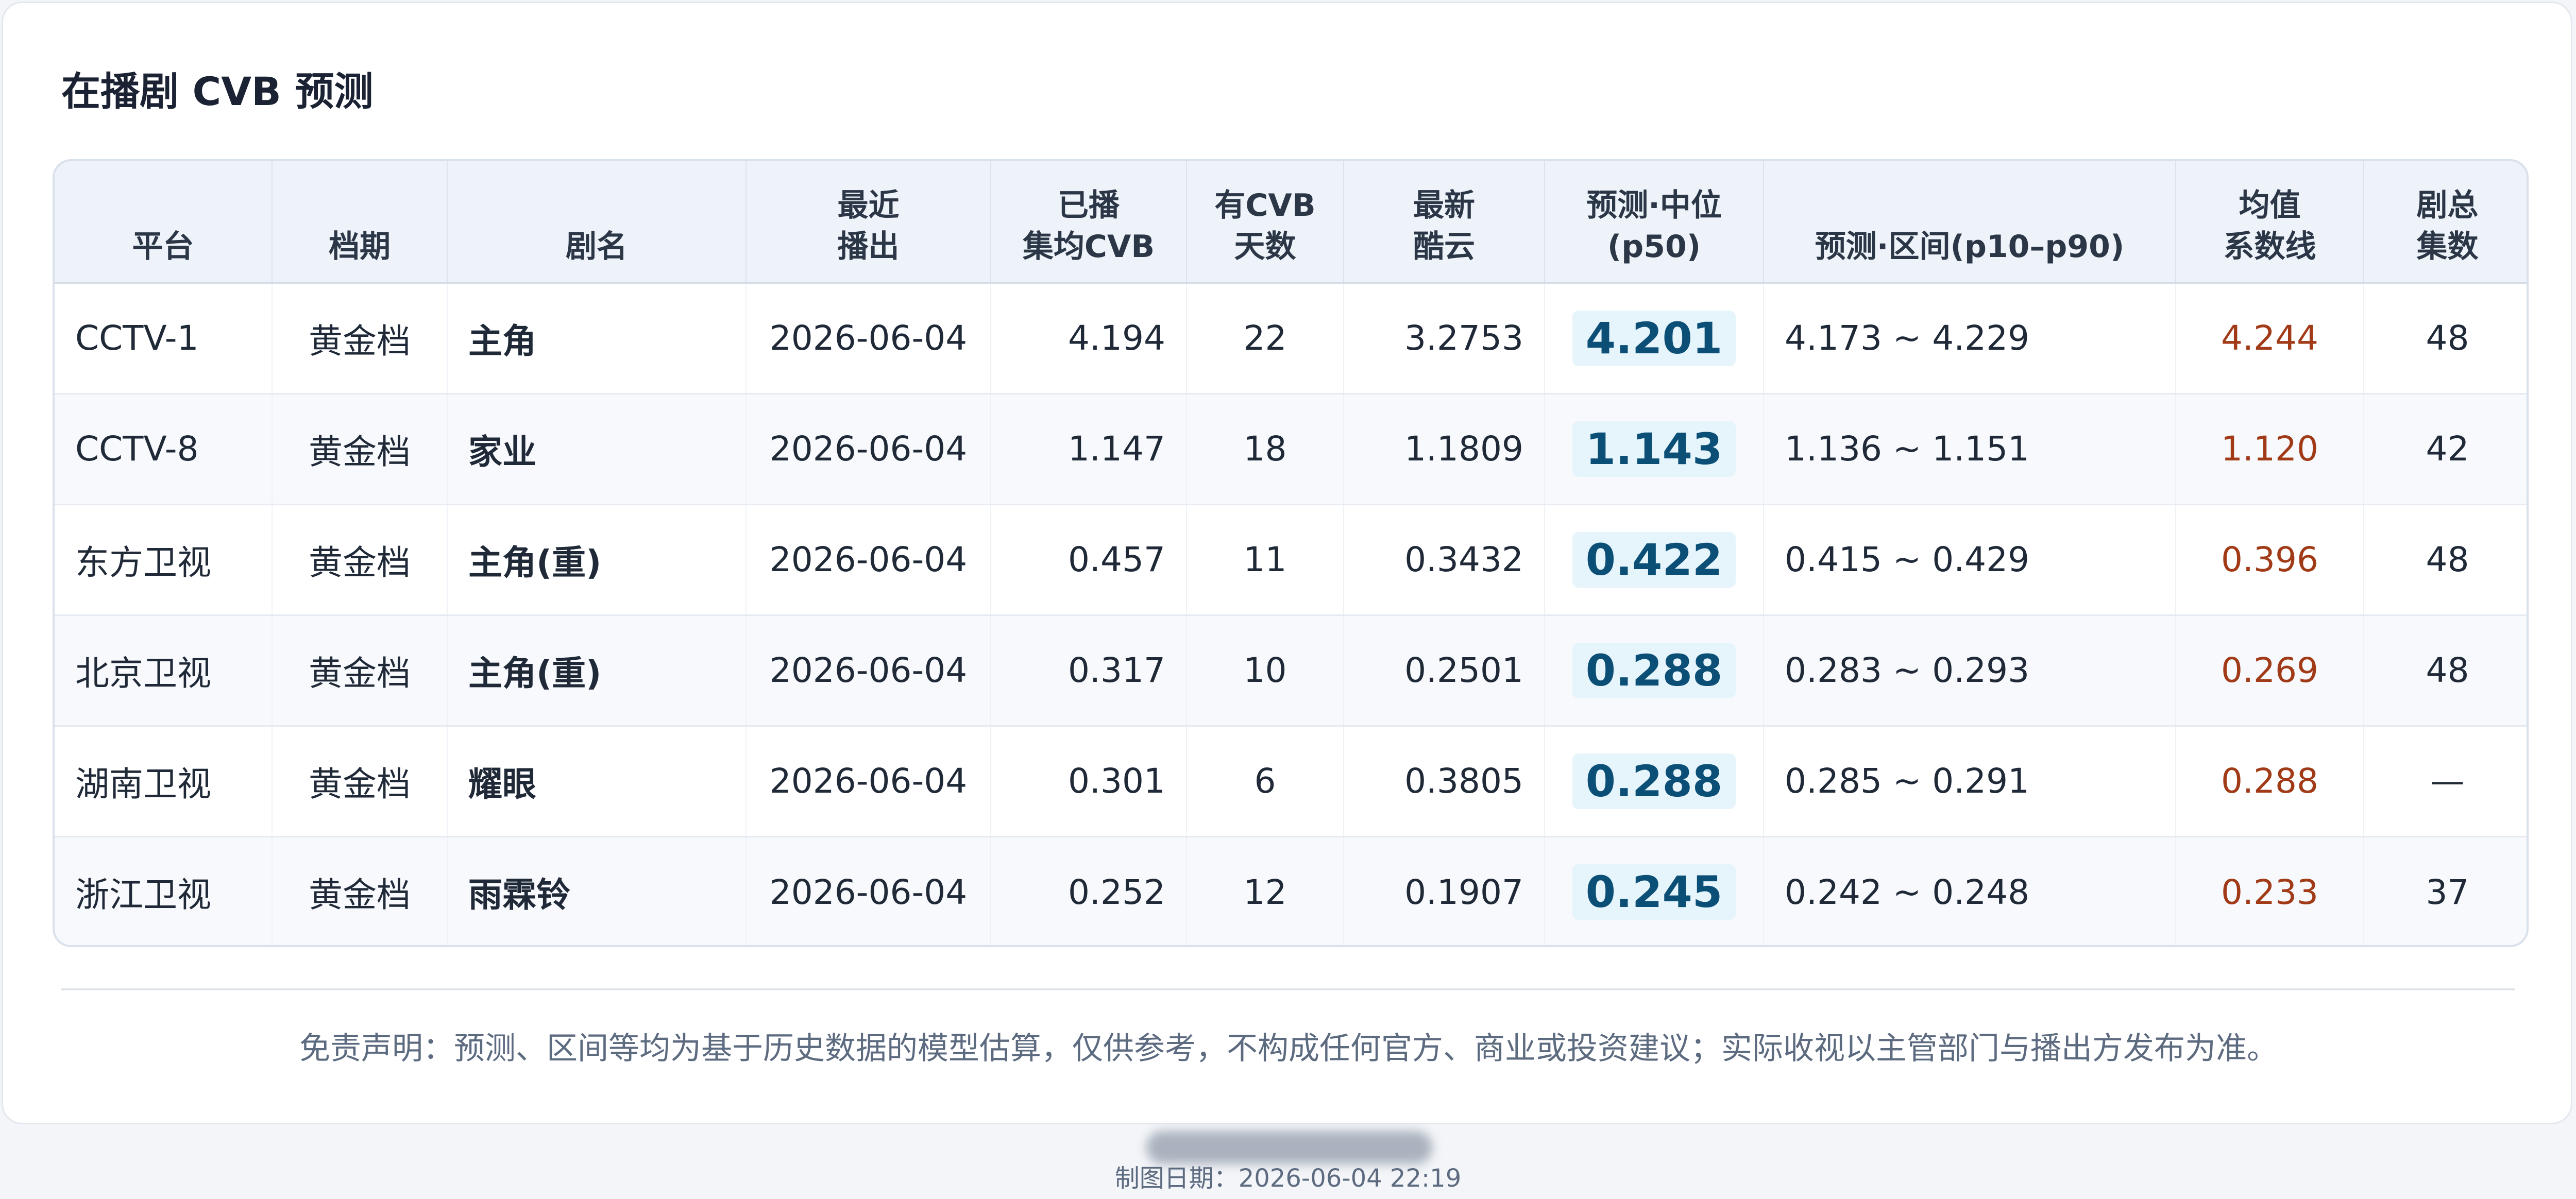 The width and height of the screenshot is (2576, 1199). I want to click on cell-episodes: —, so click(2445, 781).